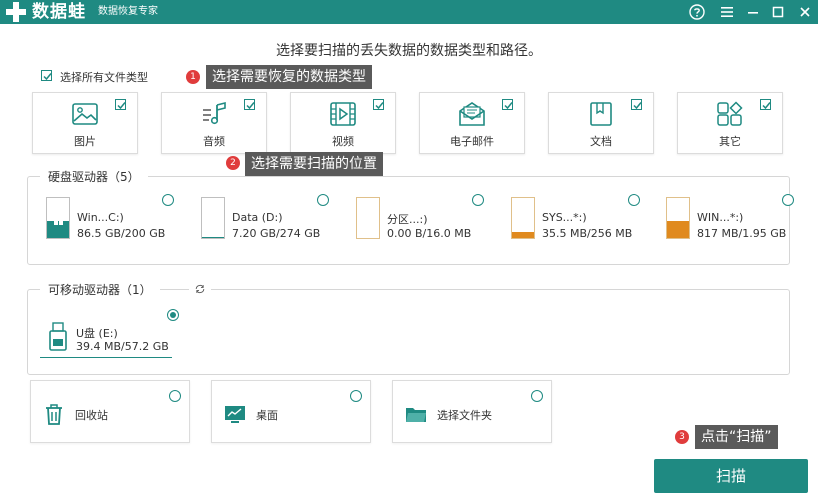 Image resolution: width=818 pixels, height=500 pixels. Describe the element at coordinates (416, 415) in the screenshot. I see `folder-icon` at that location.